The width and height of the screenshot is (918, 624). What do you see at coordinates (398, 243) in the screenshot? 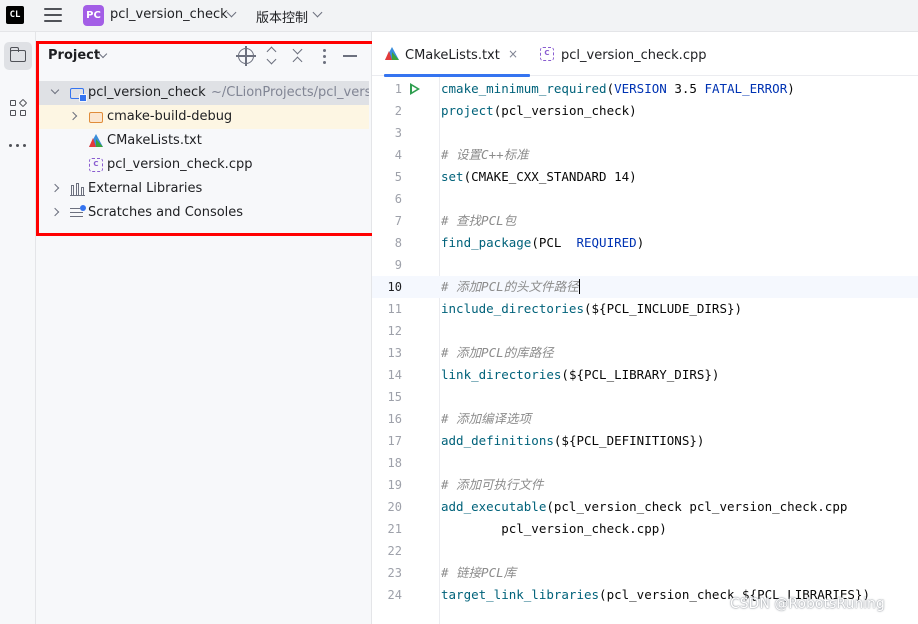
I see `line-number: 8` at bounding box center [398, 243].